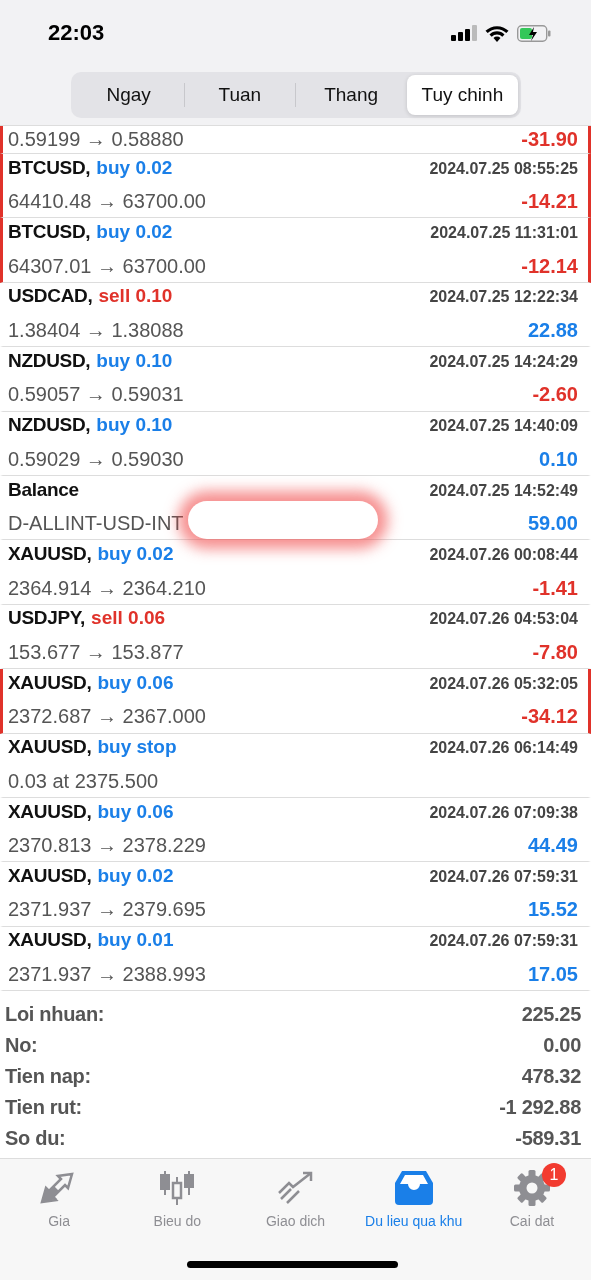 The width and height of the screenshot is (591, 1280). Describe the element at coordinates (531, 1188) in the screenshot. I see `settings-icon` at that location.